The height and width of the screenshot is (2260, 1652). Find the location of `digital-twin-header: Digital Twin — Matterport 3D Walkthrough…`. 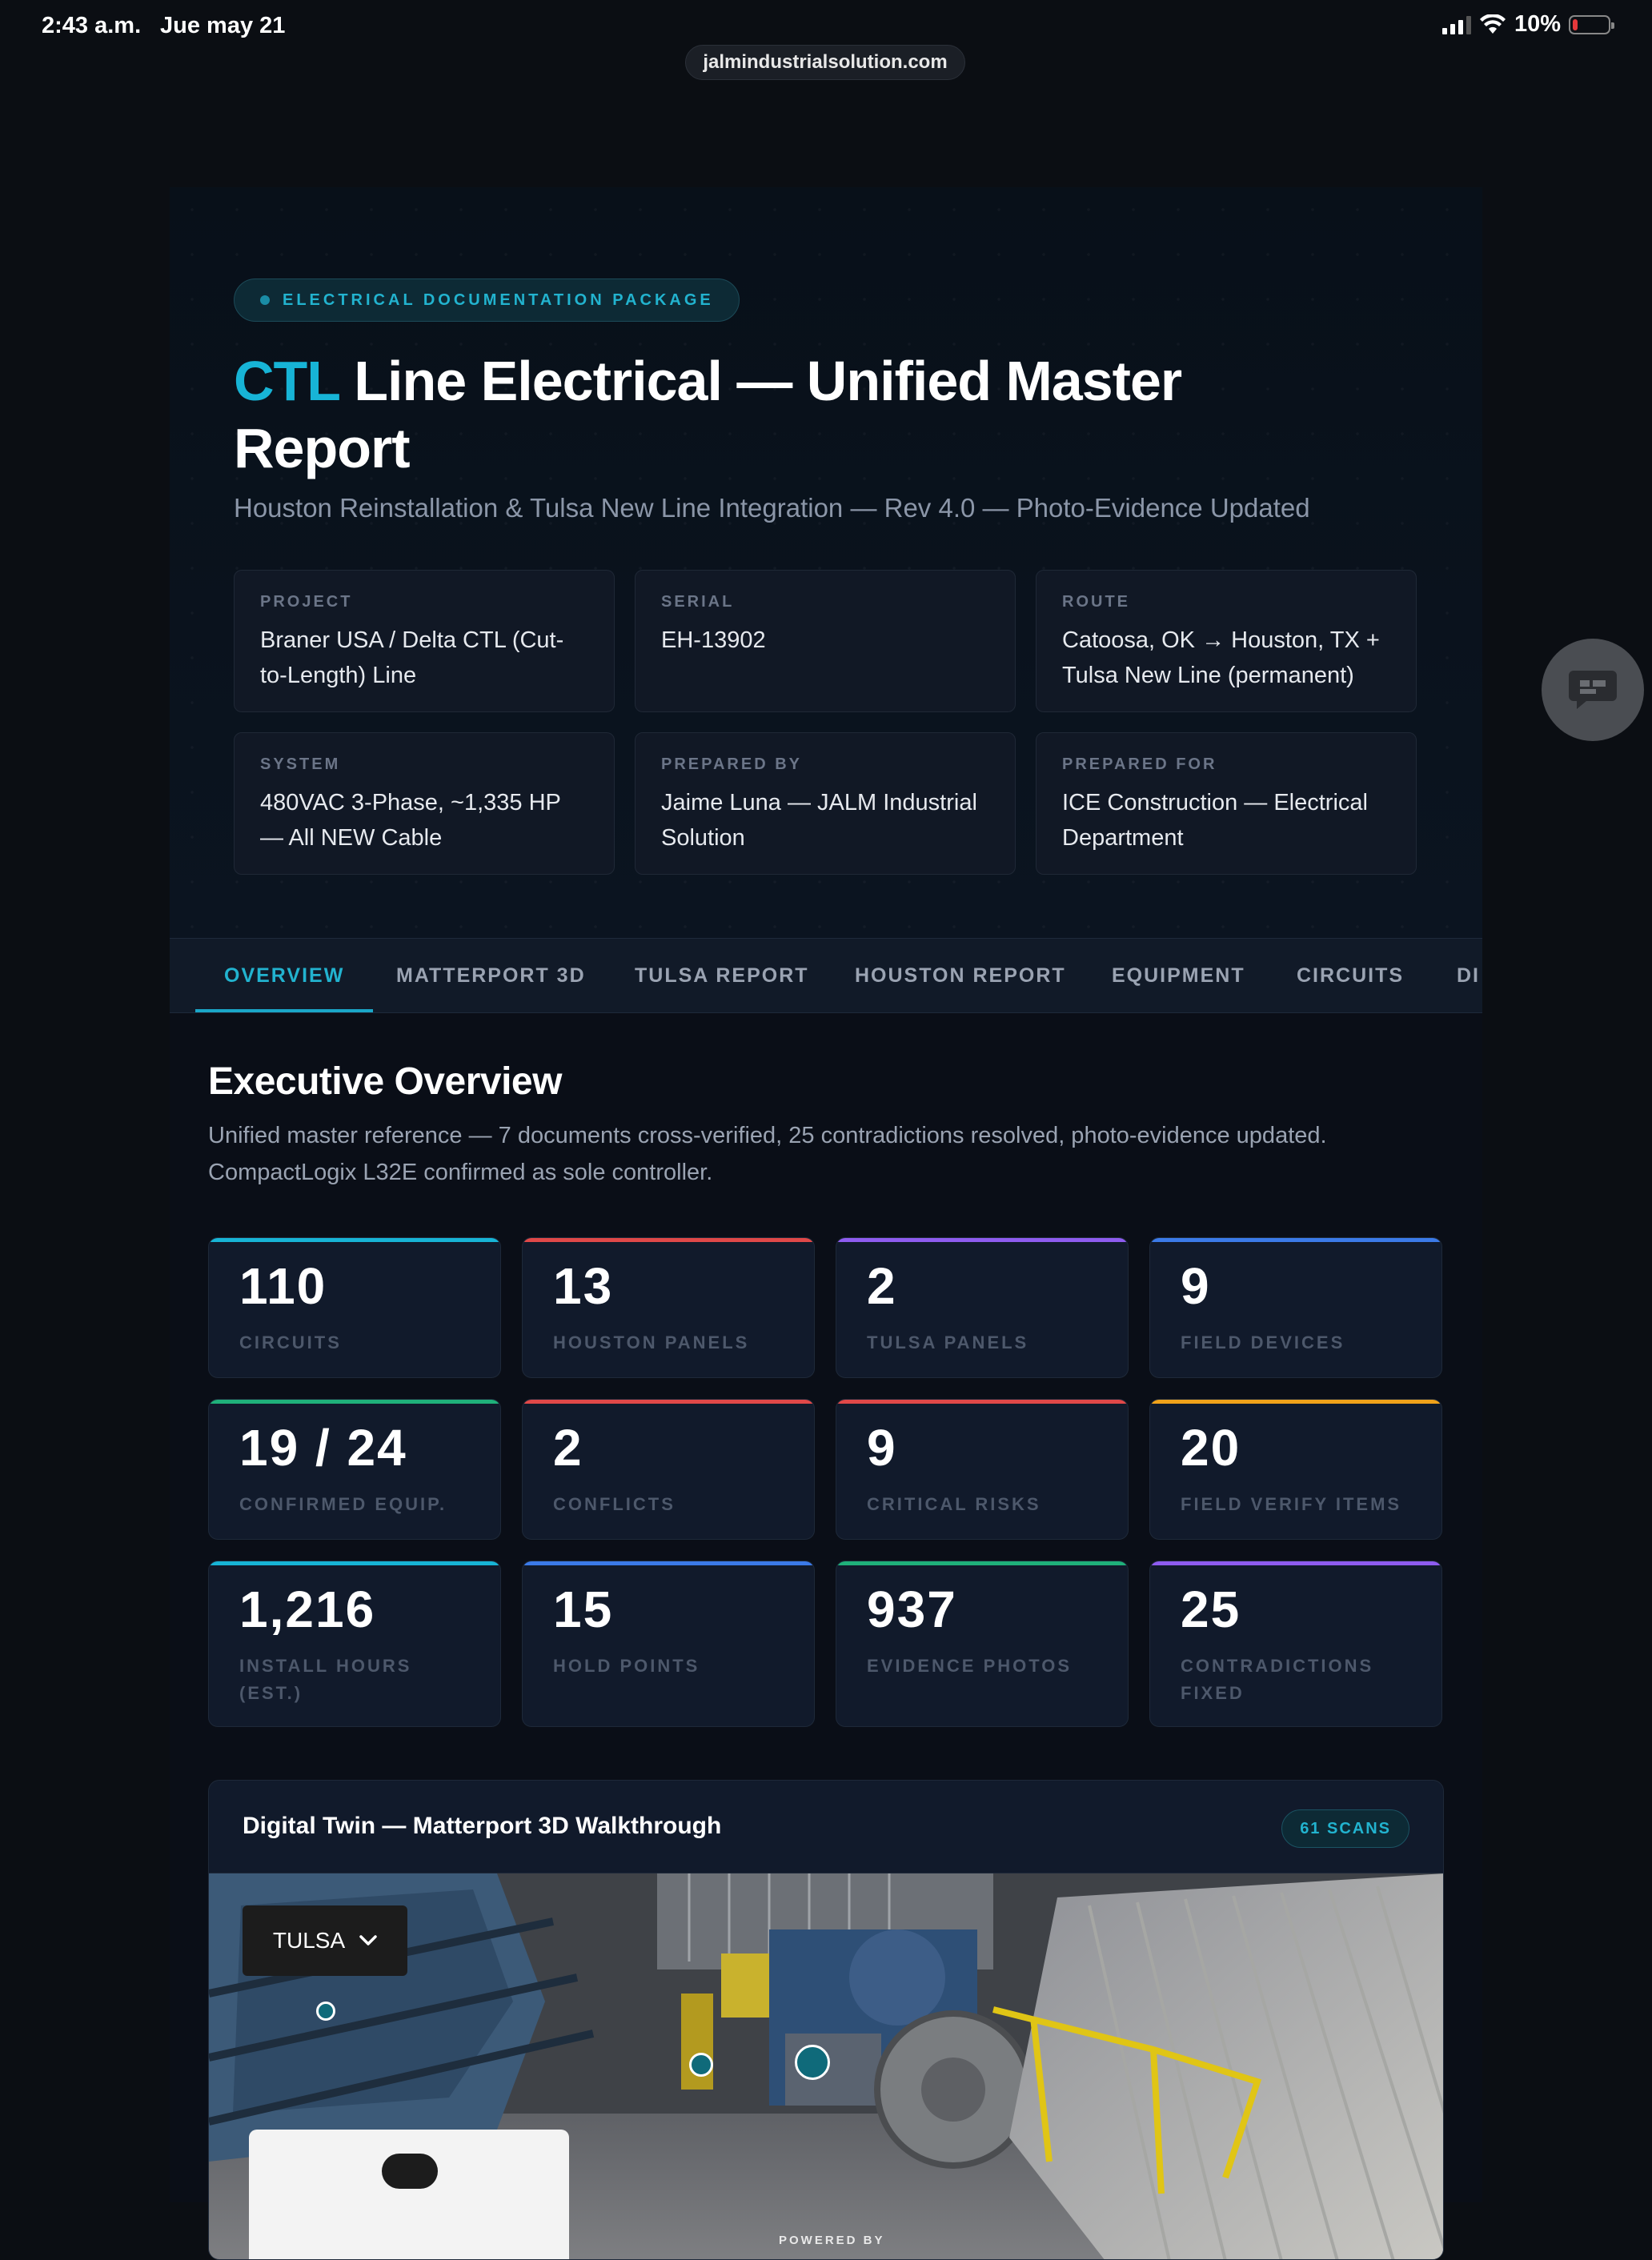

digital-twin-header: Digital Twin — Matterport 3D Walkthrough… is located at coordinates (826, 1827).